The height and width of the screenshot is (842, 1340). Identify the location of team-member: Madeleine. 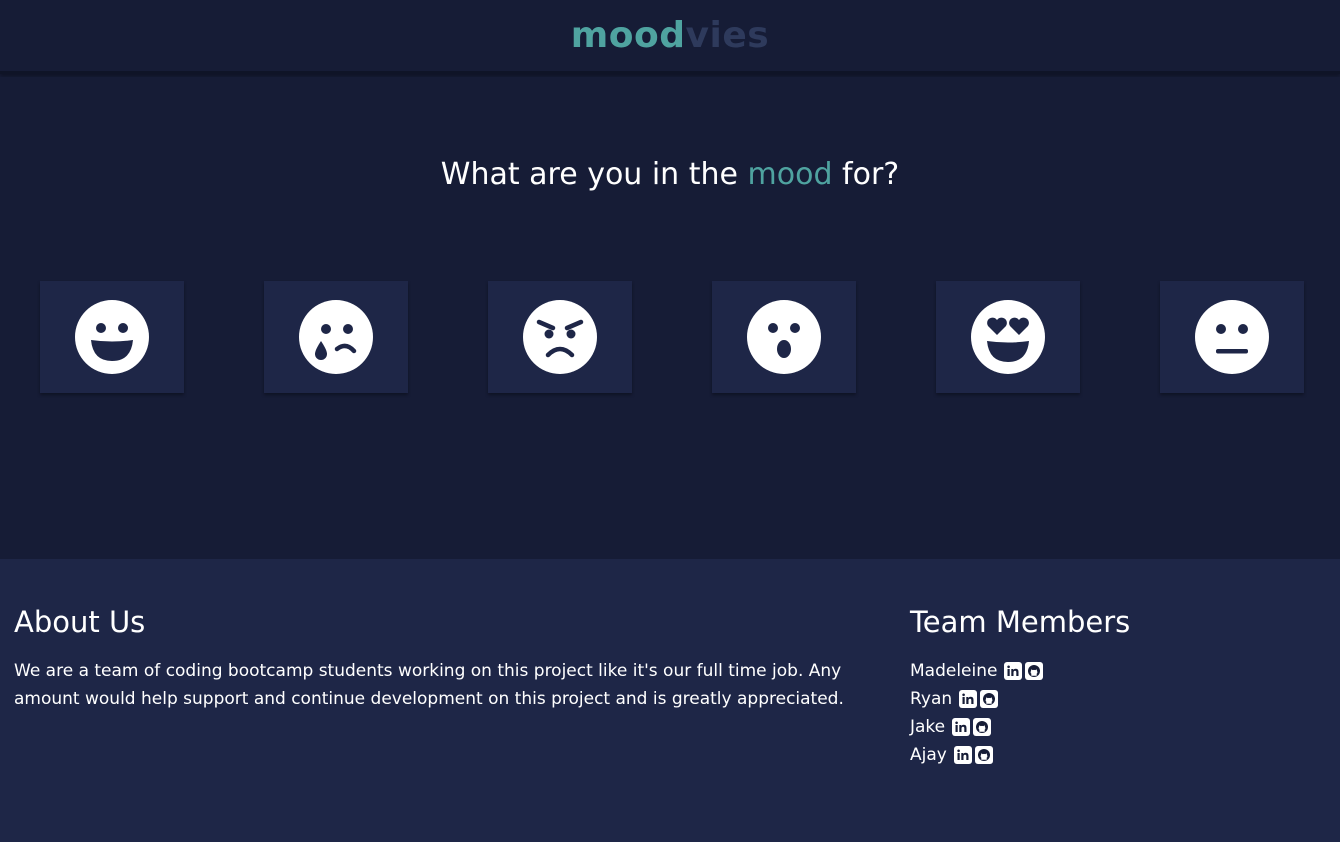
(977, 671).